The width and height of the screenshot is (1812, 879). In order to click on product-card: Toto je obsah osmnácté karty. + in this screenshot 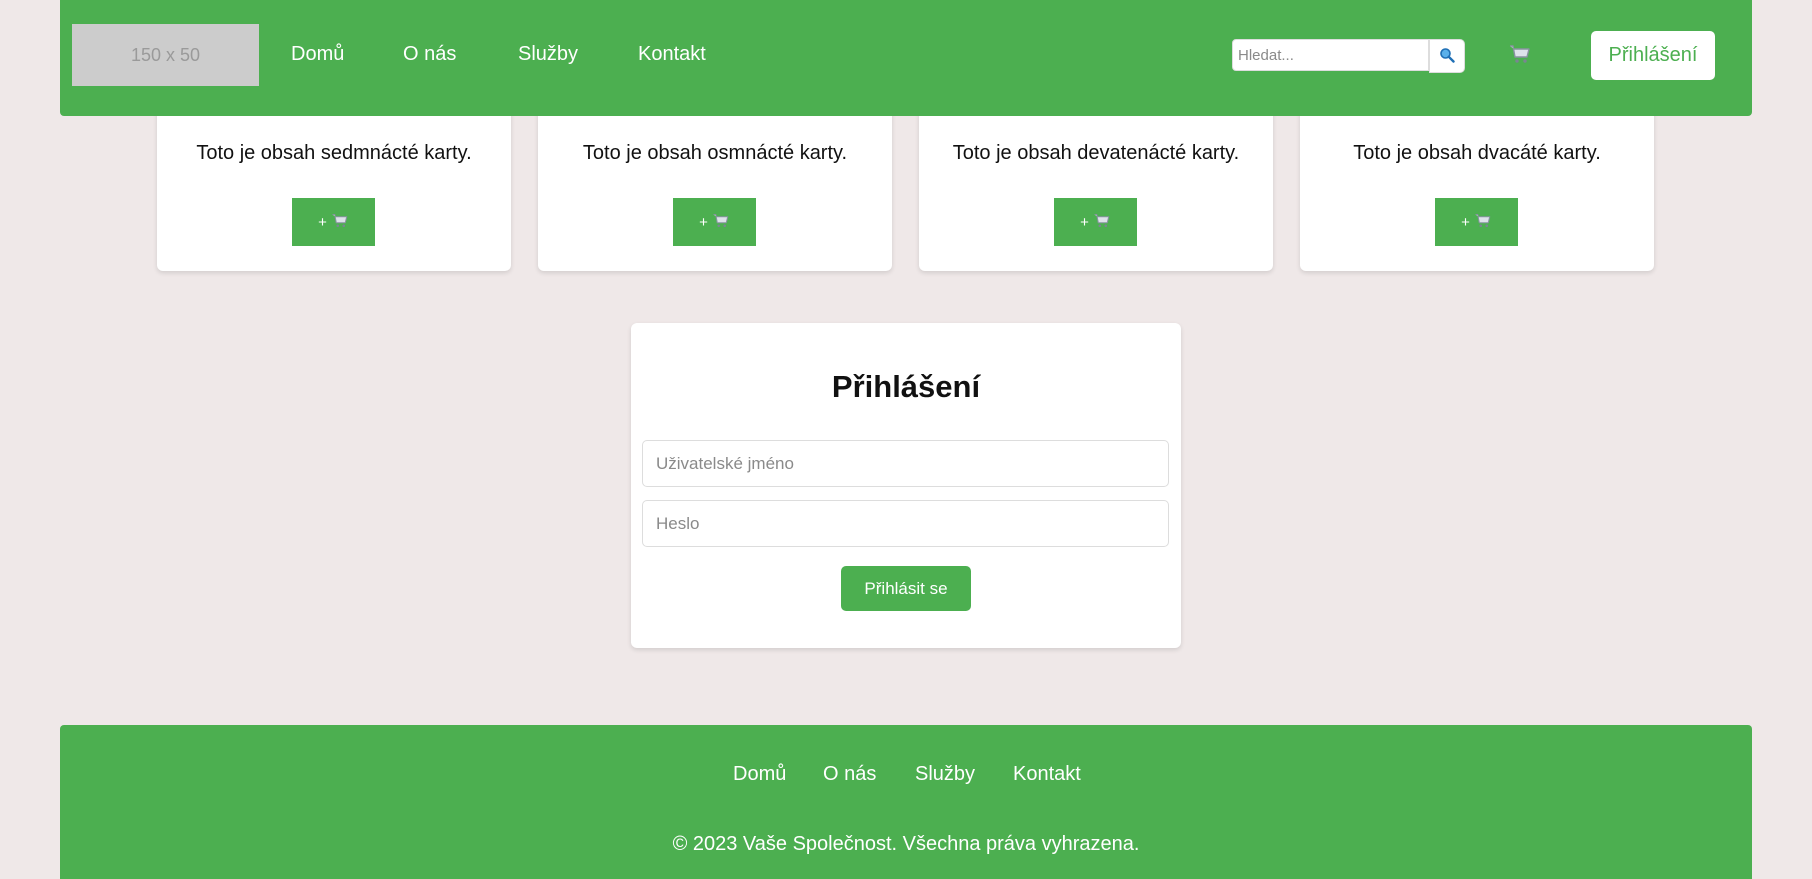, I will do `click(715, 180)`.